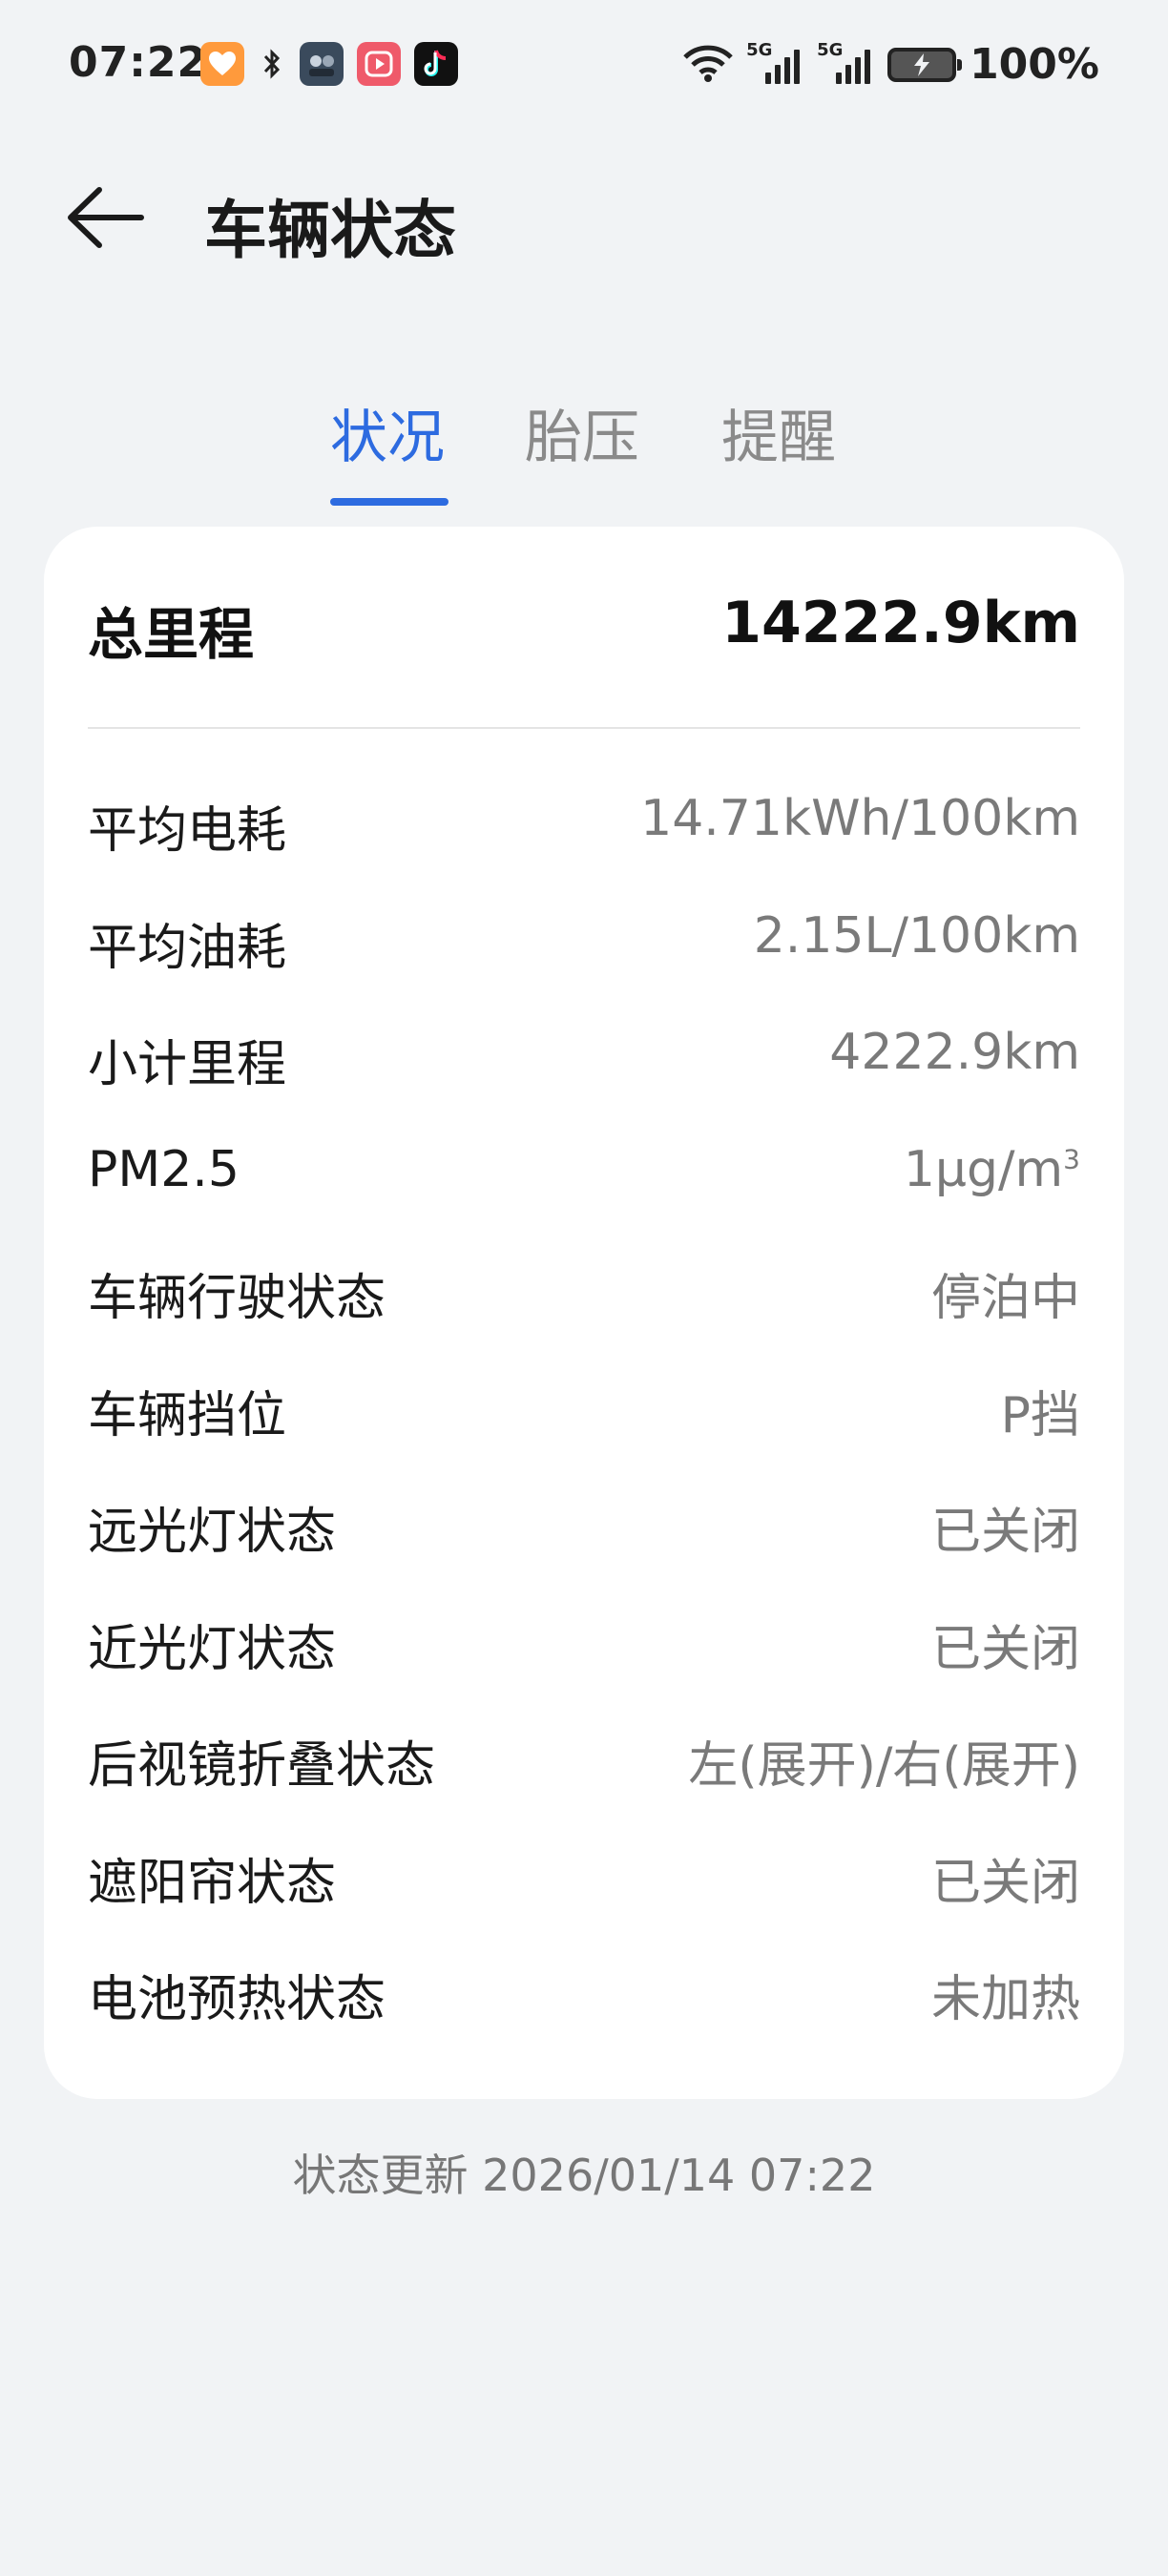 Image resolution: width=1168 pixels, height=2576 pixels. What do you see at coordinates (582, 432) in the screenshot?
I see `tab-tire-pressure: 胎压` at bounding box center [582, 432].